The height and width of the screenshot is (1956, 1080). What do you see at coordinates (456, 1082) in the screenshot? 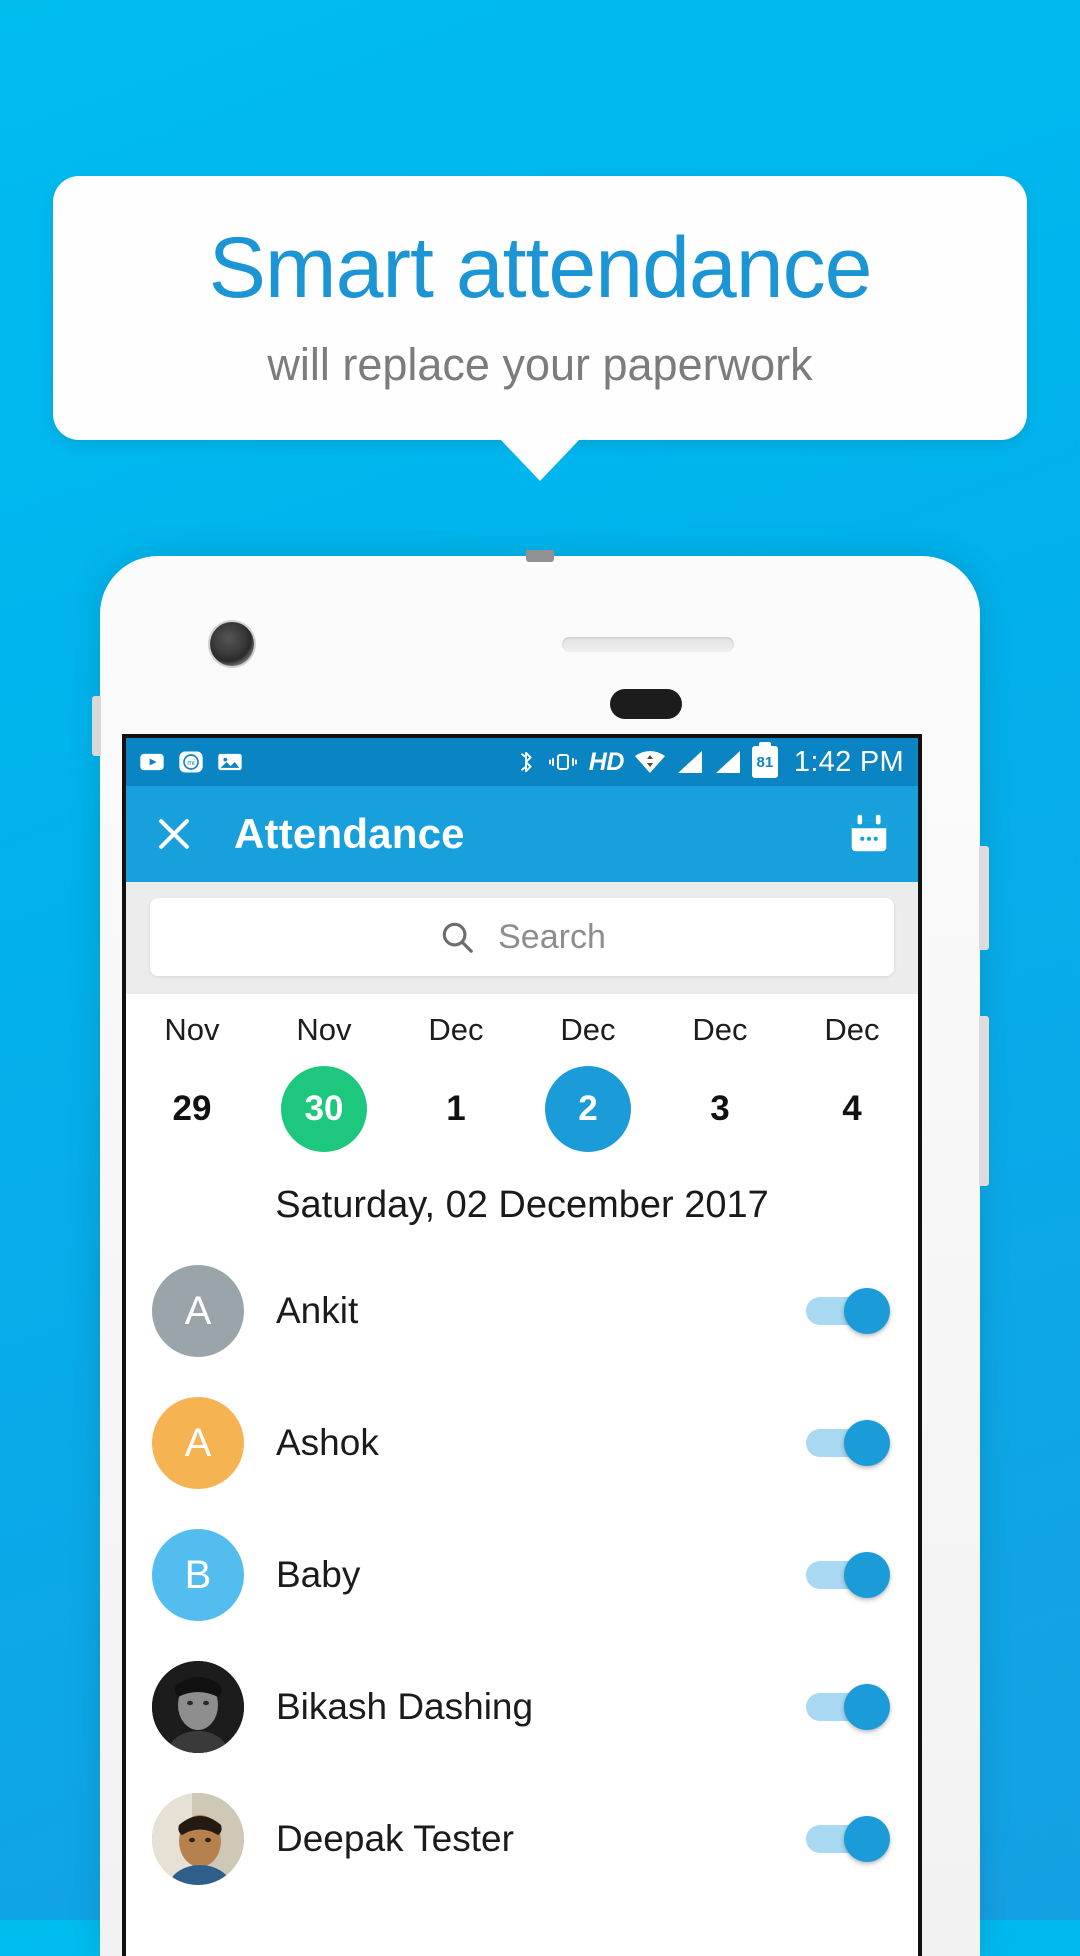
I see `date-cell-2: Dec 1` at bounding box center [456, 1082].